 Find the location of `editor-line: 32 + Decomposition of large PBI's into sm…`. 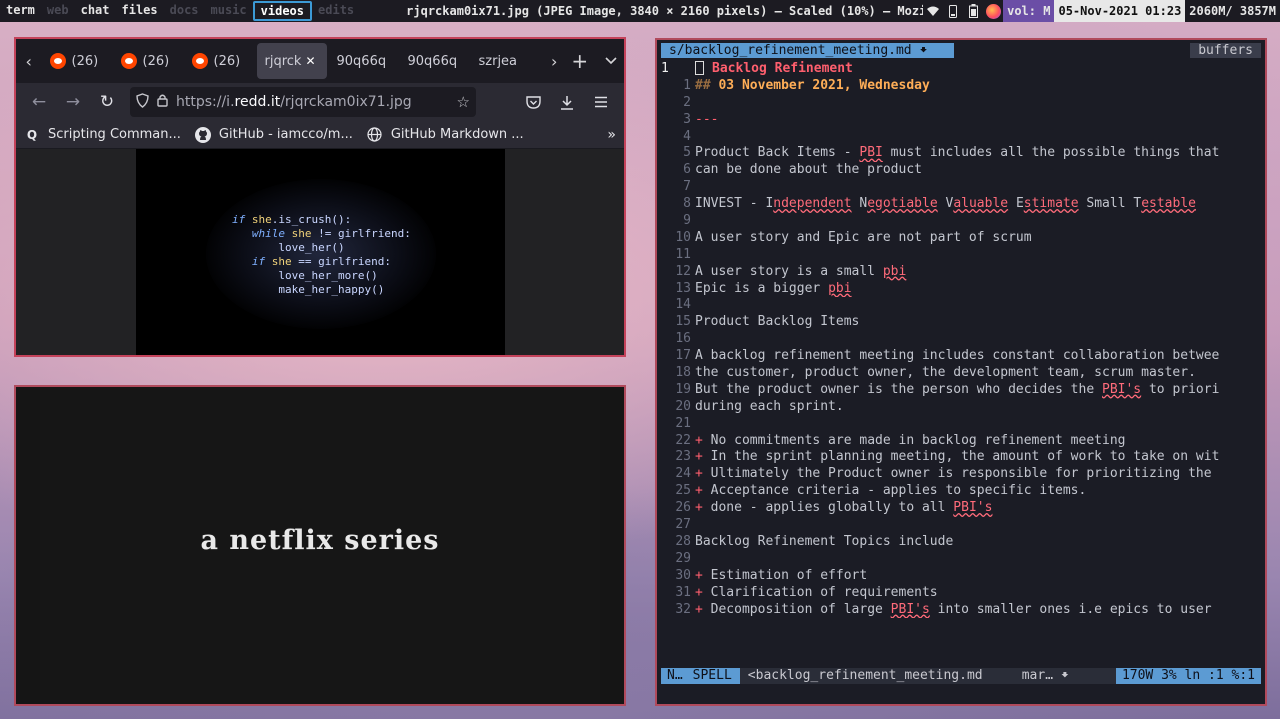

editor-line: 32 + Decomposition of large PBI's into sm… is located at coordinates (961, 610).